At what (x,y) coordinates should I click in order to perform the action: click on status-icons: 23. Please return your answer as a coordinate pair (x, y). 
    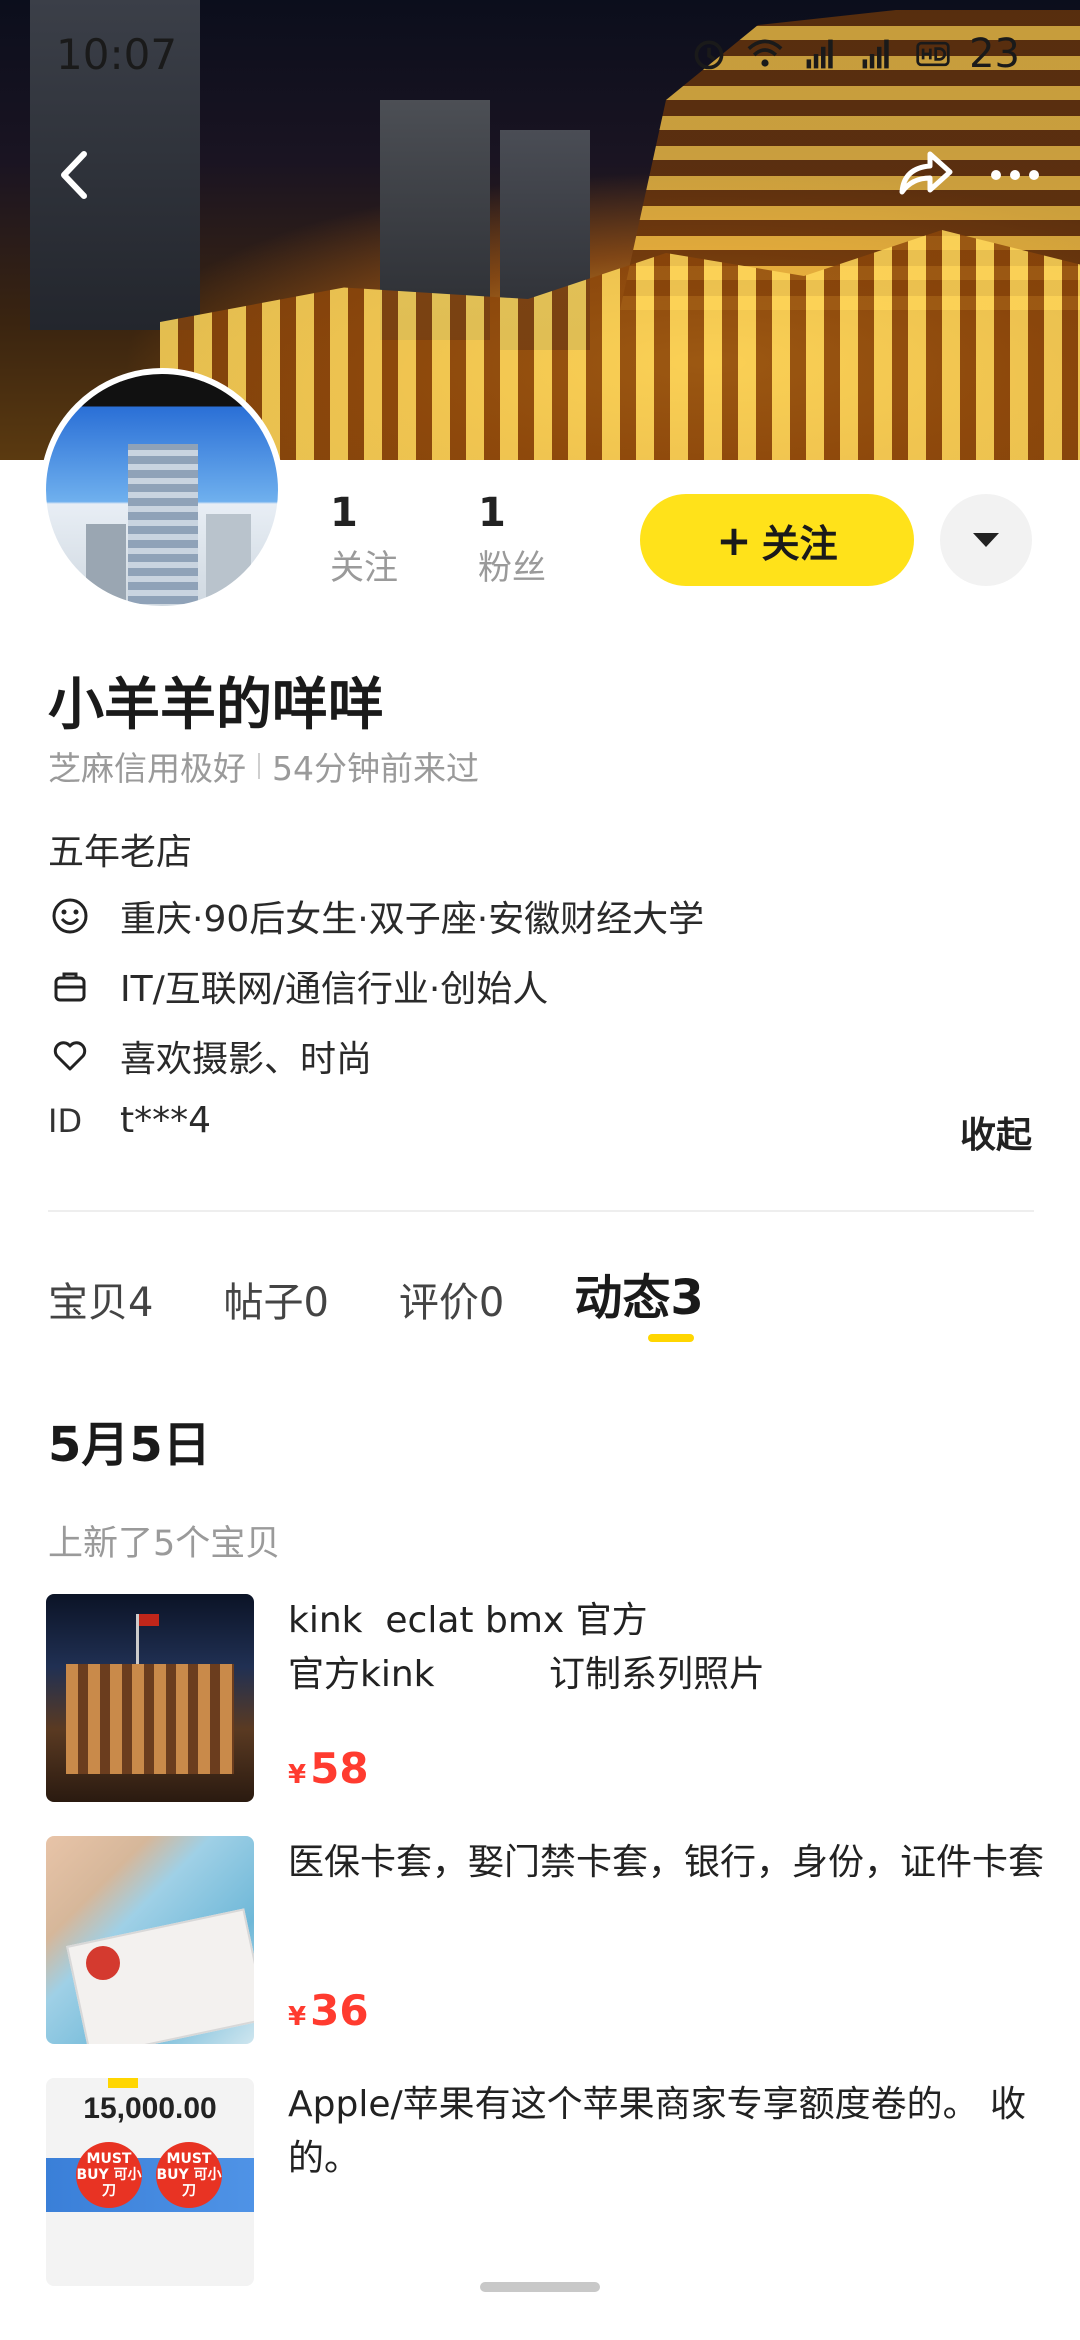
    Looking at the image, I should click on (854, 54).